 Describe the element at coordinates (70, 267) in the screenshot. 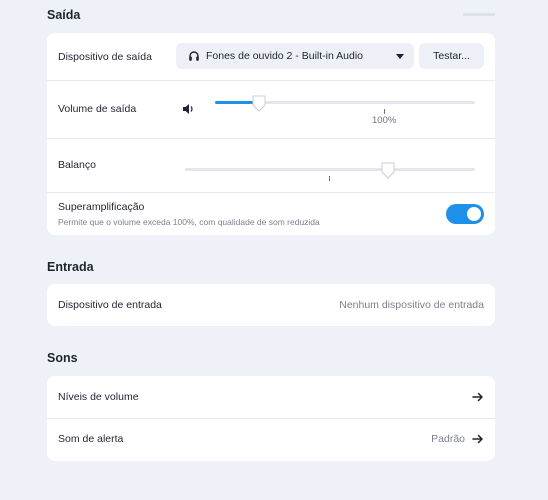

I see `section-title-input: Entrada` at that location.